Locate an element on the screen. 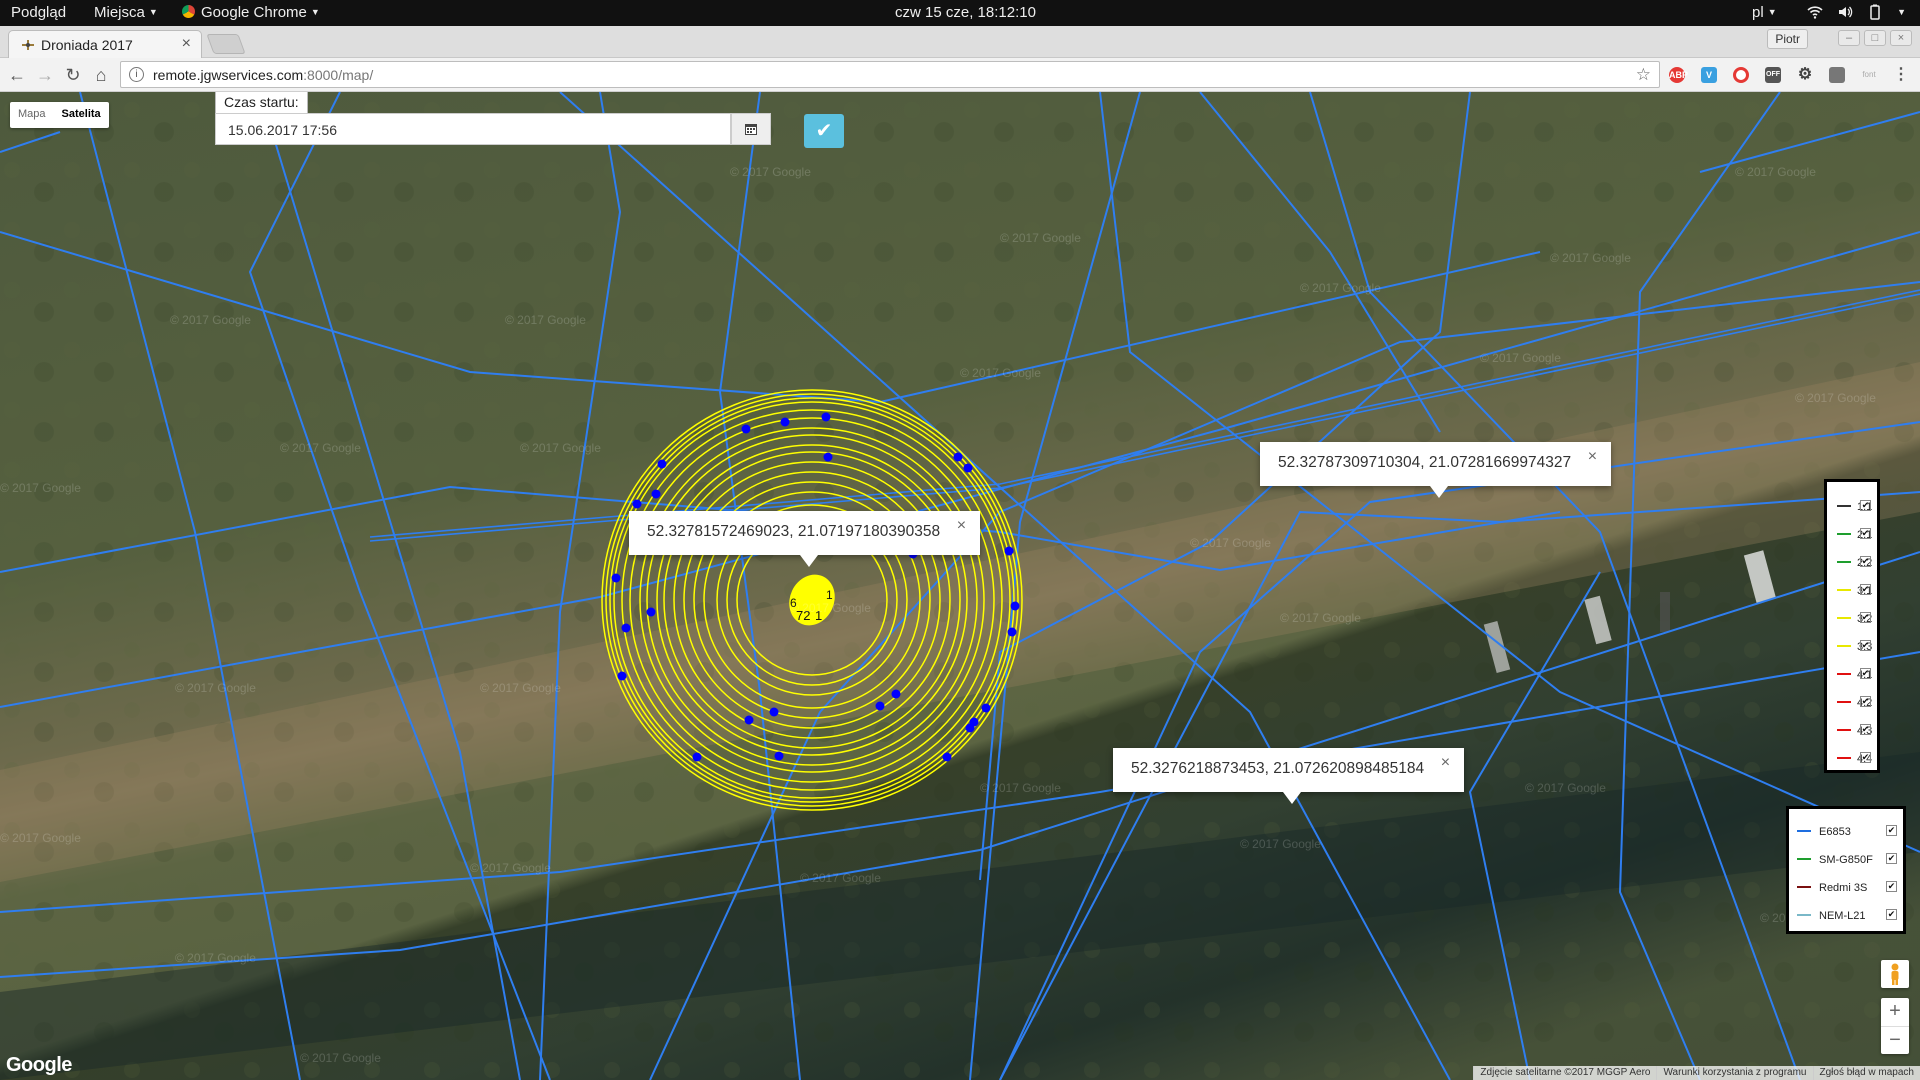  device-legend-row: NEM-L21 ✔ is located at coordinates (1846, 915).